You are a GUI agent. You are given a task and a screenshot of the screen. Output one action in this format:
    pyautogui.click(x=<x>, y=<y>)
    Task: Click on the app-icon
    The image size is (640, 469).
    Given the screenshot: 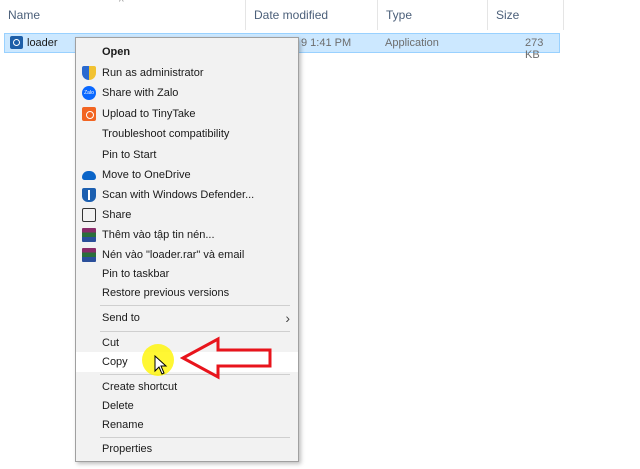 What is the action you would take?
    pyautogui.click(x=16, y=42)
    